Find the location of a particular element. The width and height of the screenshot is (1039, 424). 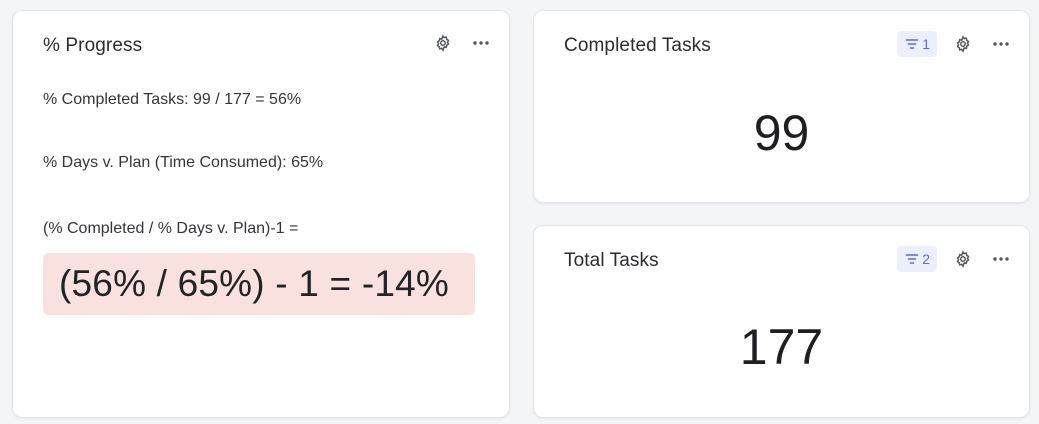

filter-badge: 2 is located at coordinates (917, 259).